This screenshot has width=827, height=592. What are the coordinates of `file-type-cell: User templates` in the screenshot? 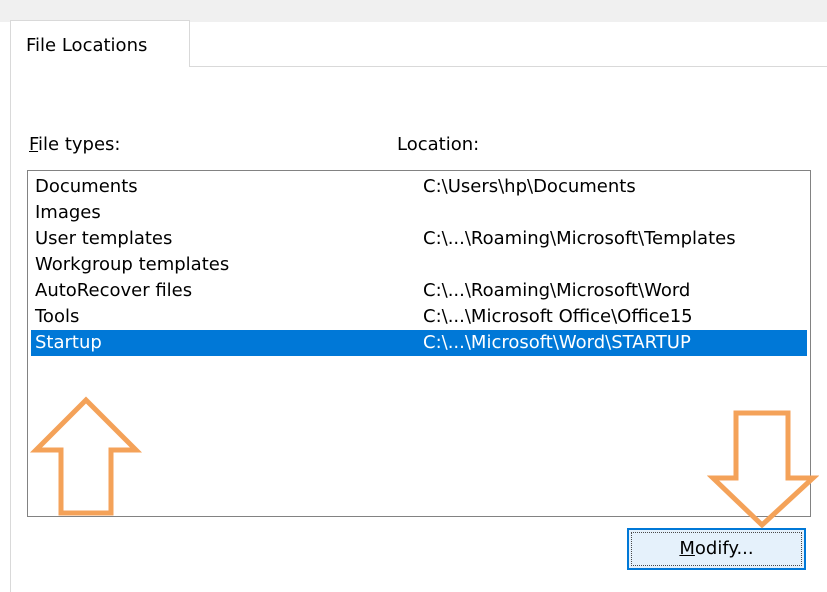 It's located at (104, 238).